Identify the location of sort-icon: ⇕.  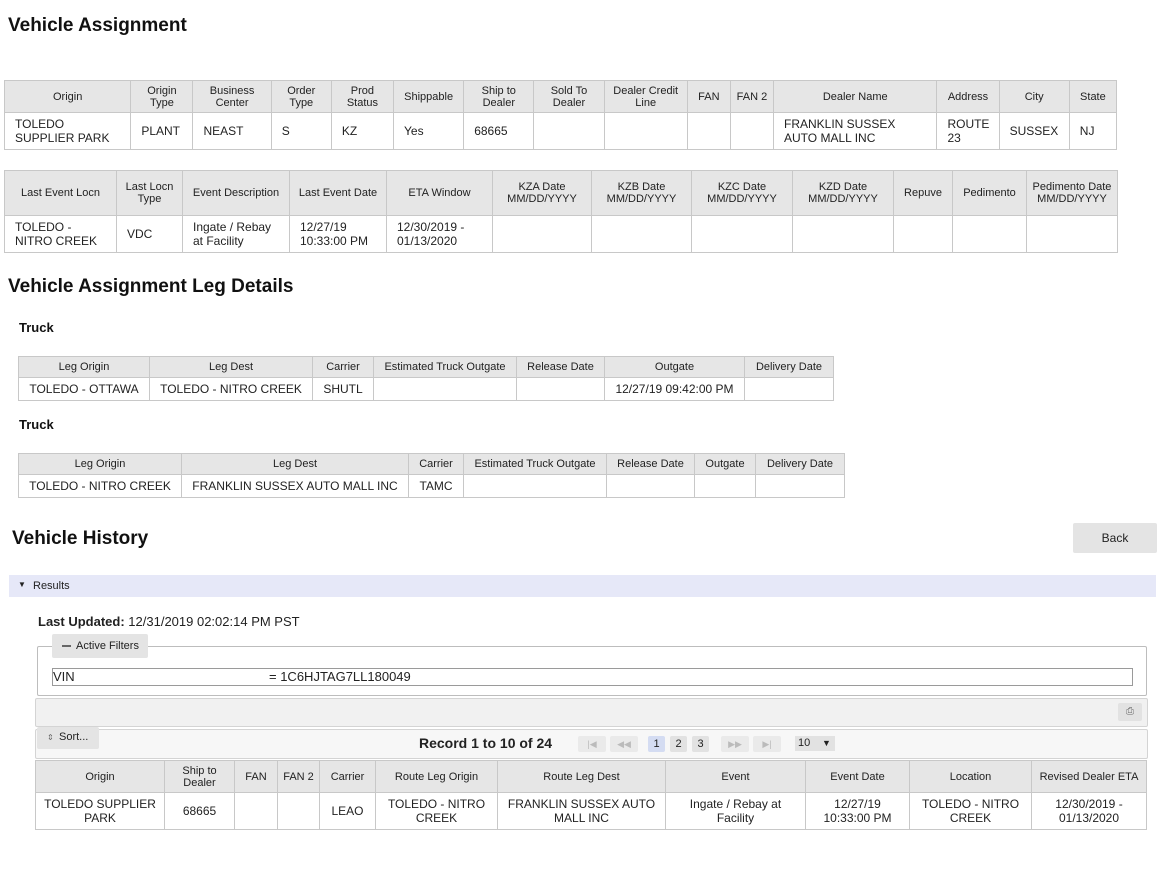
(50, 737).